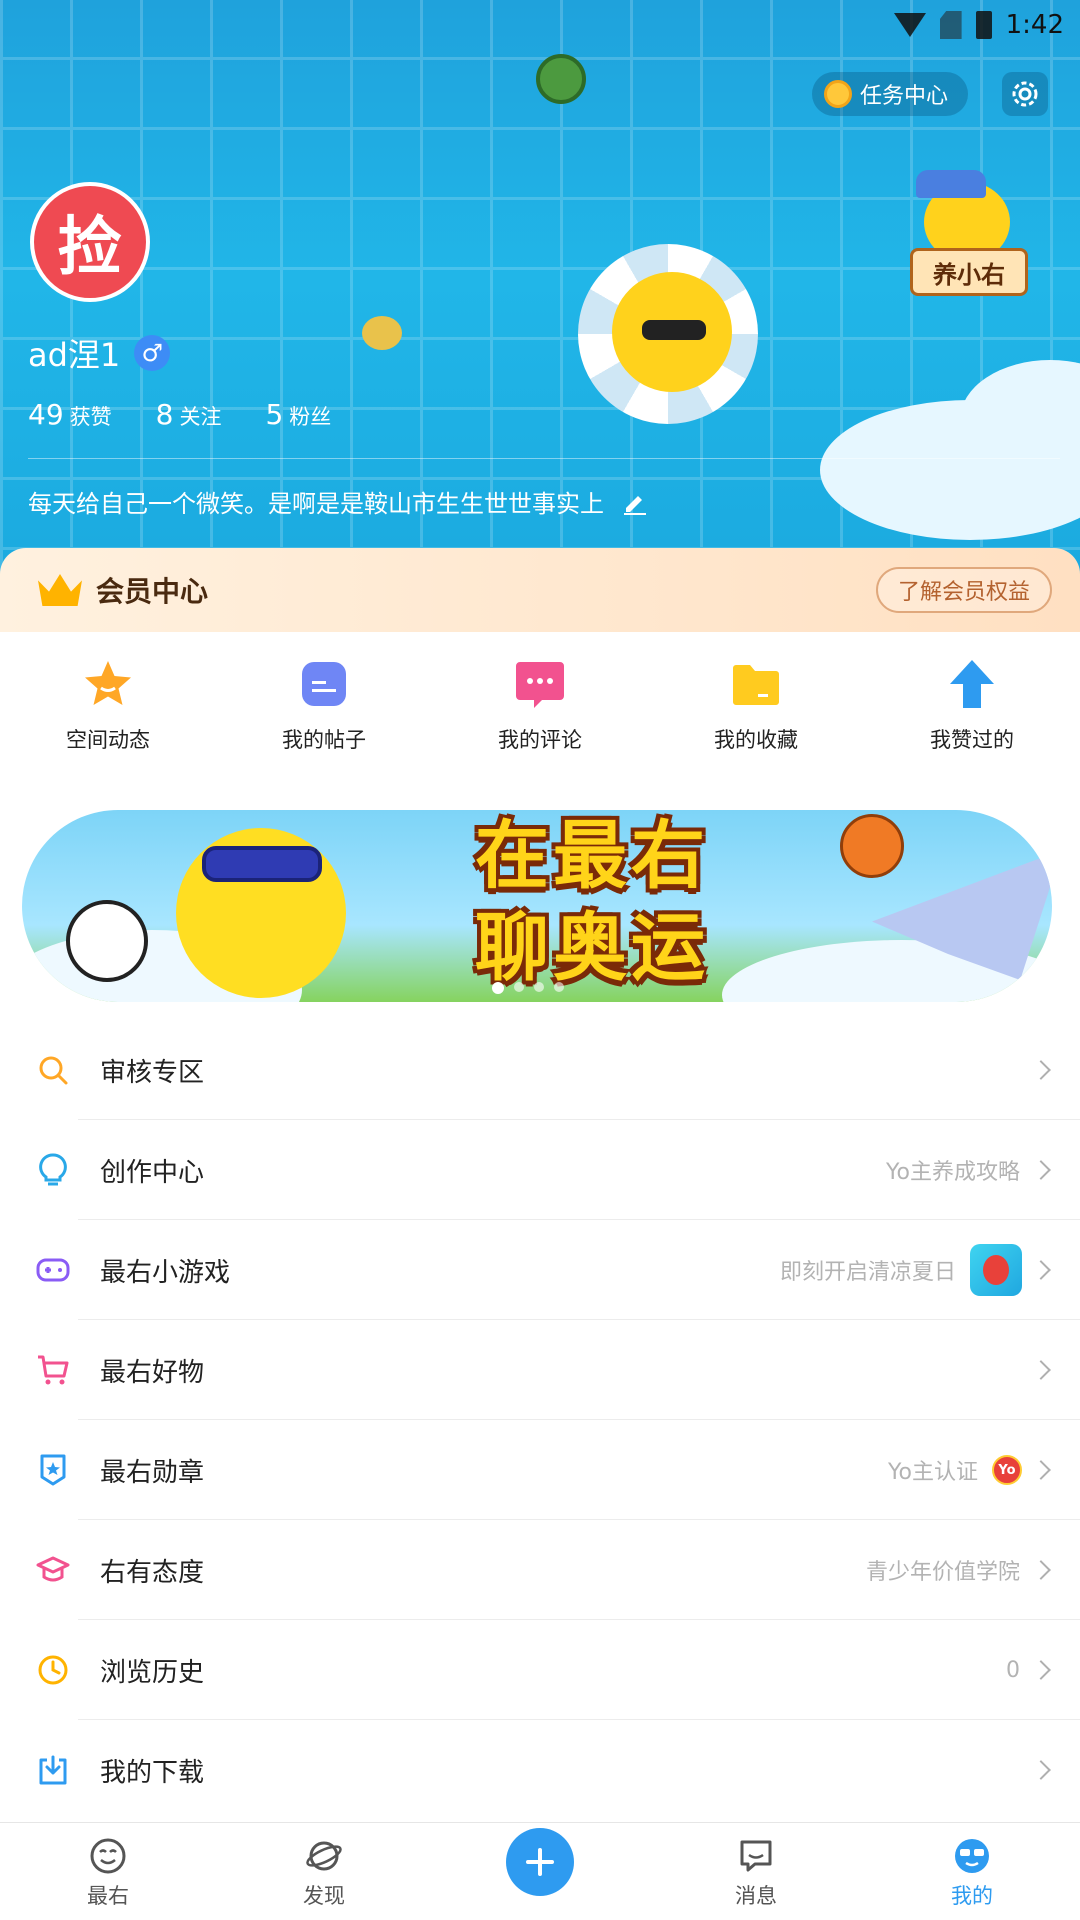  Describe the element at coordinates (152, 1372) in the screenshot. I see `menu-item-title: 最右好物` at that location.